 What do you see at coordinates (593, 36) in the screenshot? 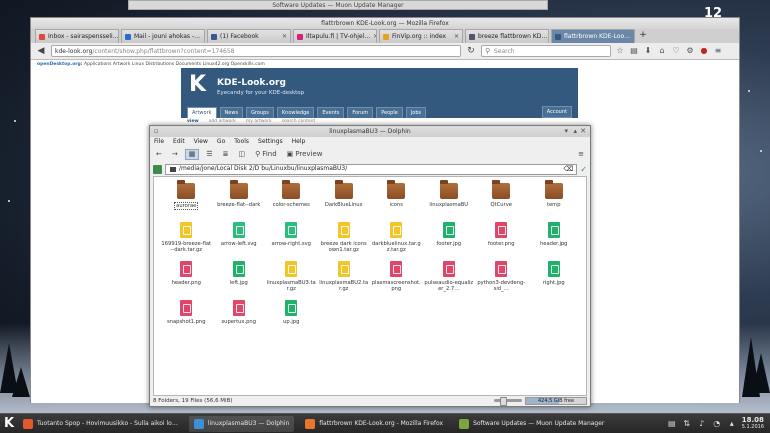
I see `browser-tab: flattrbrown KDE-Loo…✕` at bounding box center [593, 36].